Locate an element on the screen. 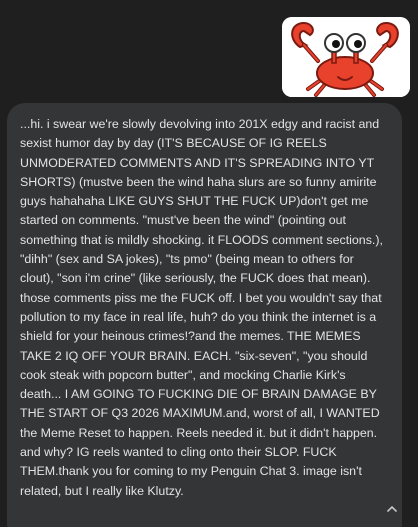  chevron-up-icon is located at coordinates (392, 509).